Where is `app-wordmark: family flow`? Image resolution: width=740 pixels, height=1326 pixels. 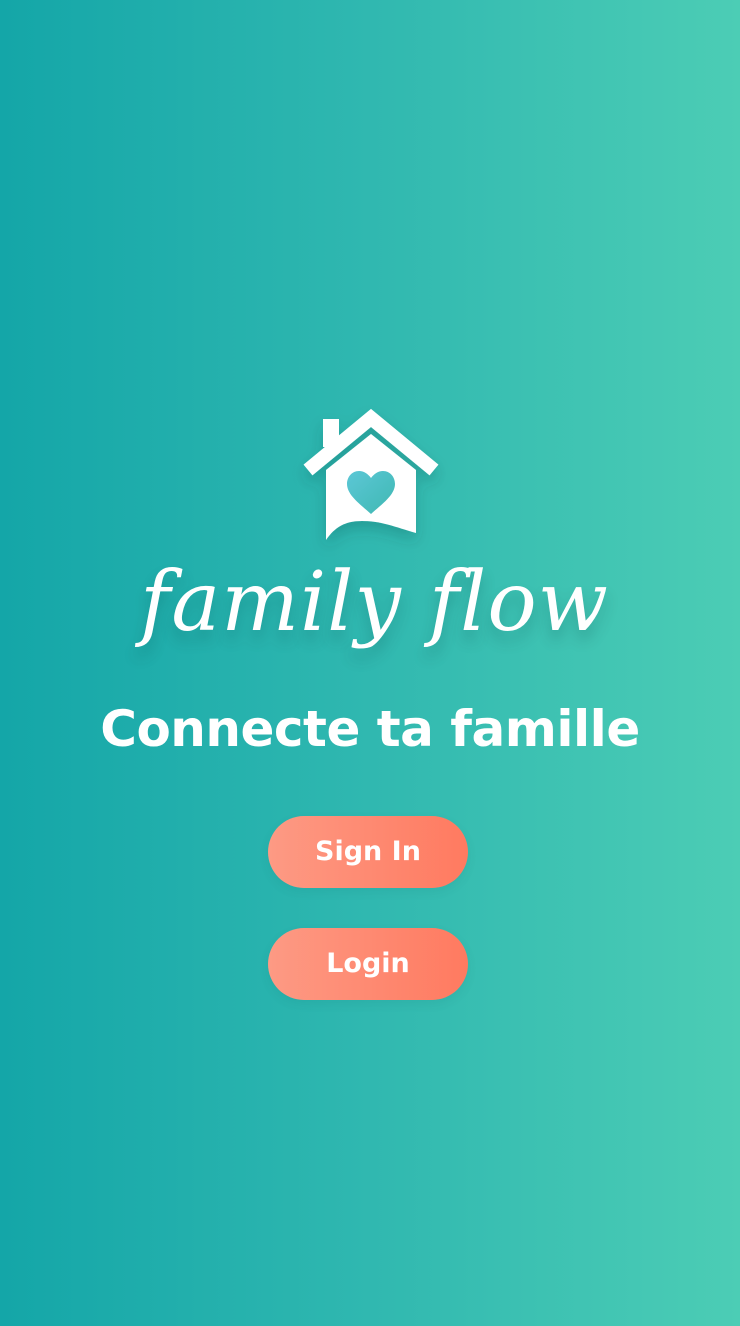
app-wordmark: family flow is located at coordinates (374, 602).